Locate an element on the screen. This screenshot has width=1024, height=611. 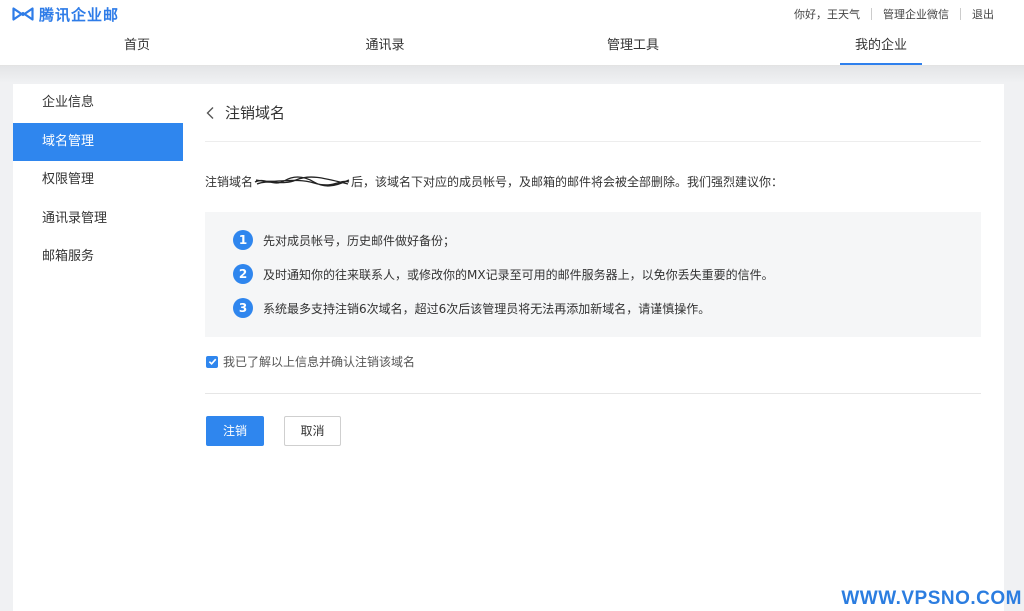
nav-tab-tools: 管理工具 is located at coordinates (633, 46).